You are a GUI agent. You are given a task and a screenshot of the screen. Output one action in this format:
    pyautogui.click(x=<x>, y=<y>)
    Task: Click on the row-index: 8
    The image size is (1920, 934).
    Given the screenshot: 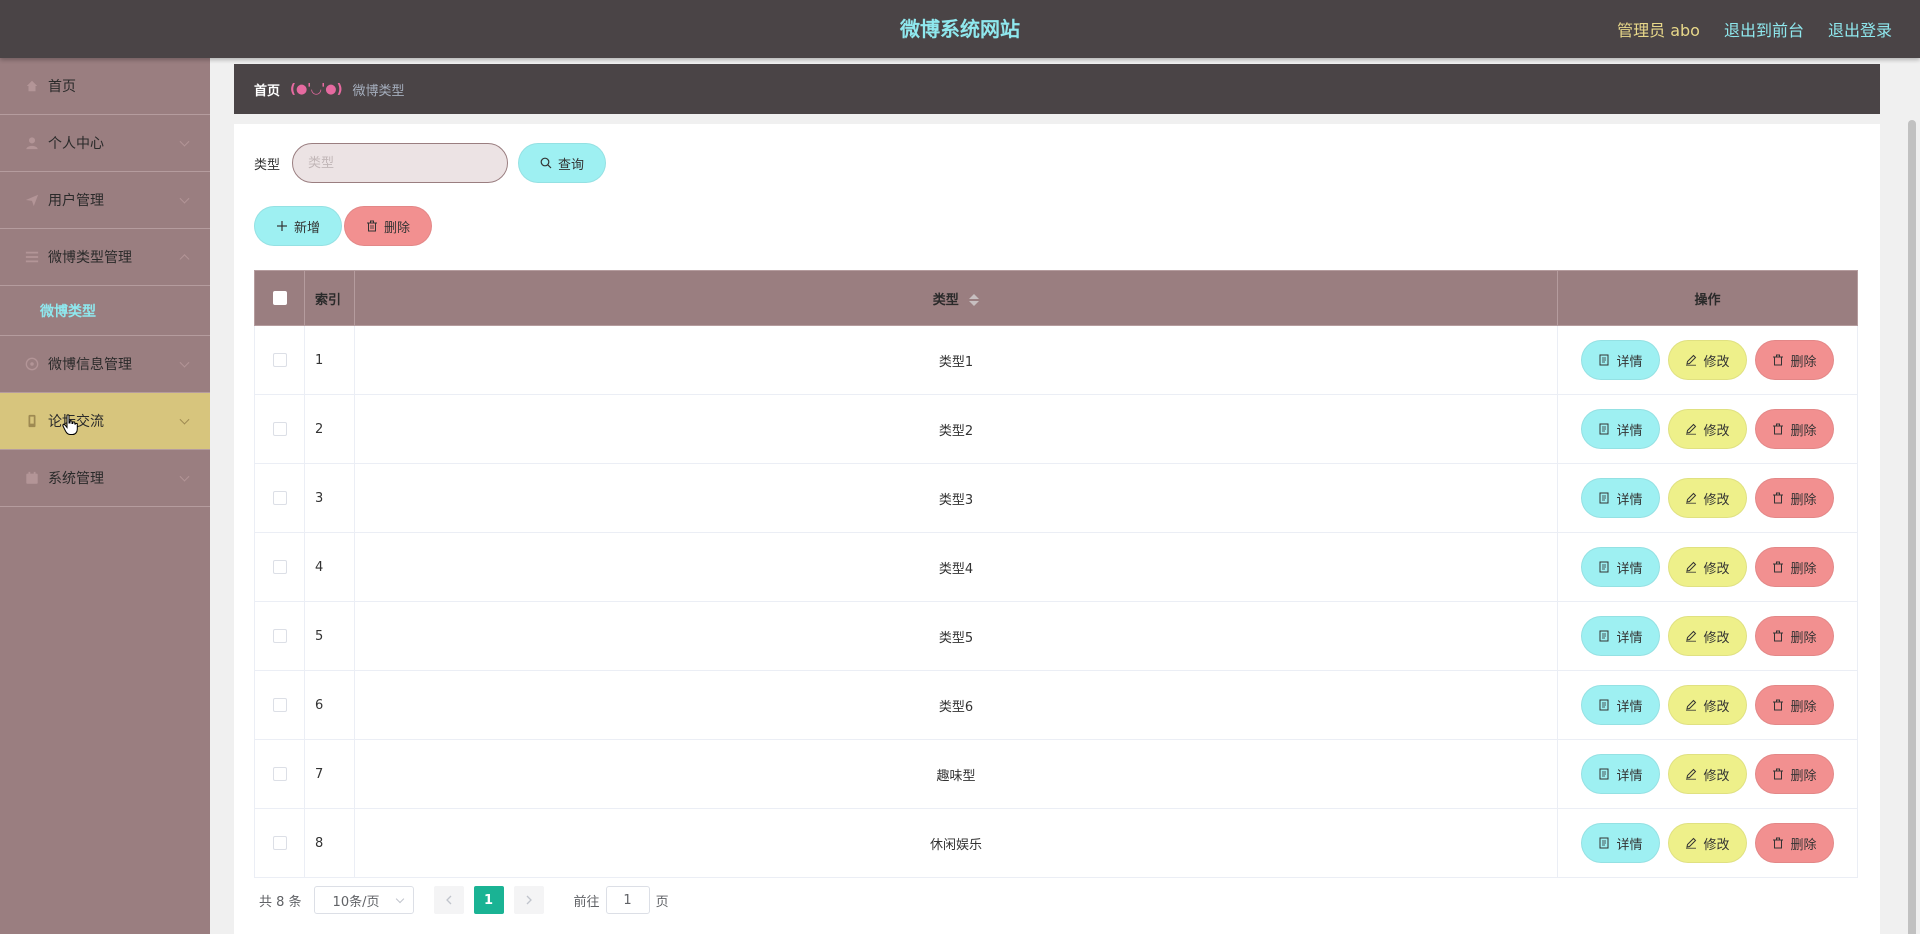 What is the action you would take?
    pyautogui.click(x=329, y=843)
    